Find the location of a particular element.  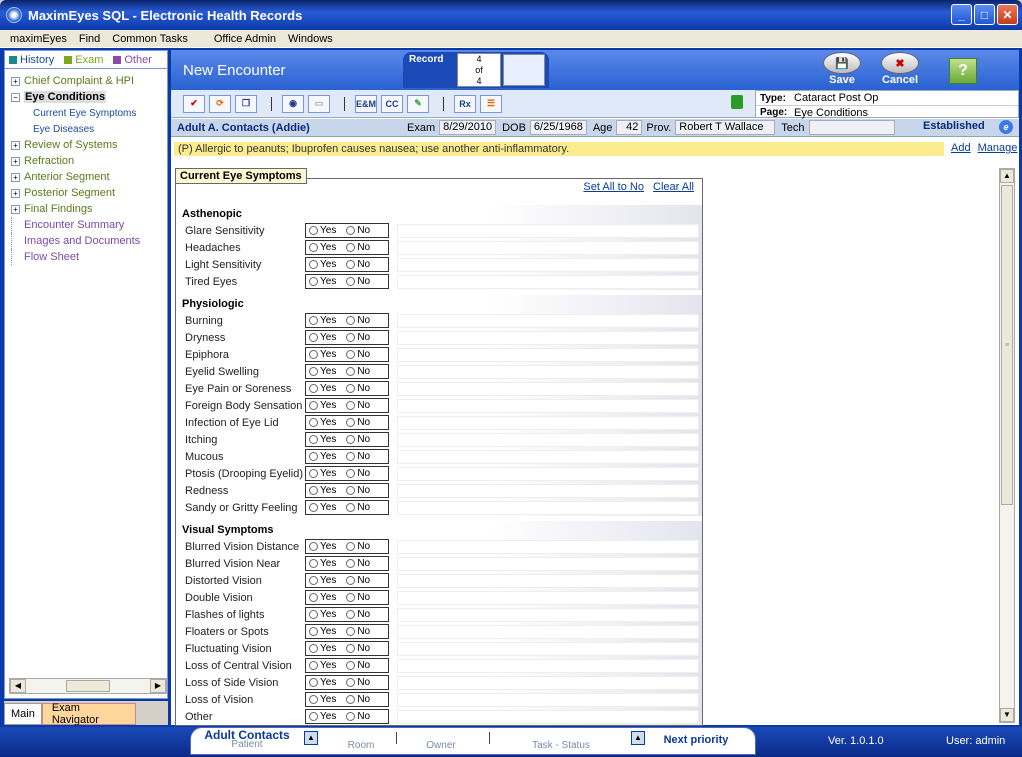

menu-windows: Windows is located at coordinates (310, 39).